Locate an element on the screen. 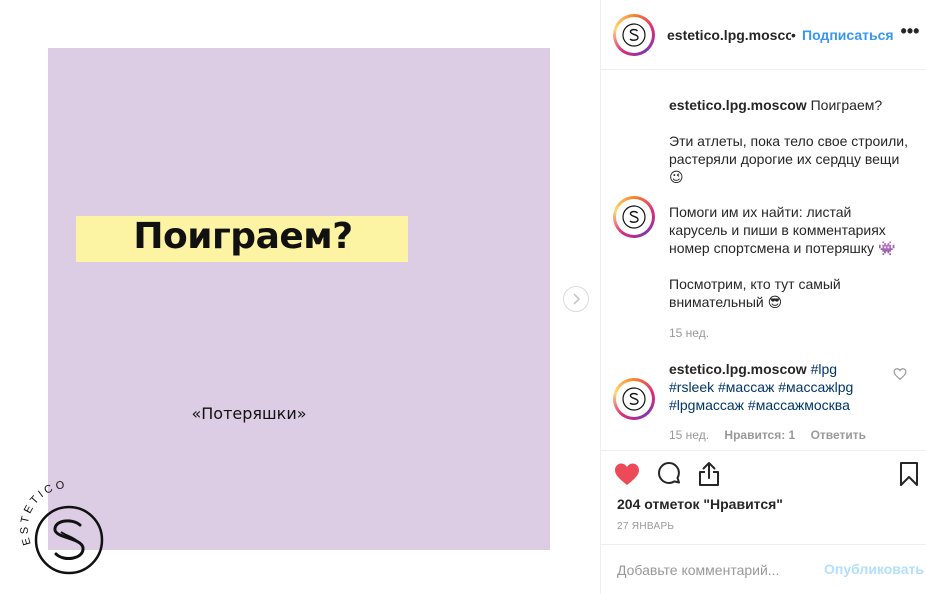 The image size is (926, 594). heart-icon is located at coordinates (627, 474).